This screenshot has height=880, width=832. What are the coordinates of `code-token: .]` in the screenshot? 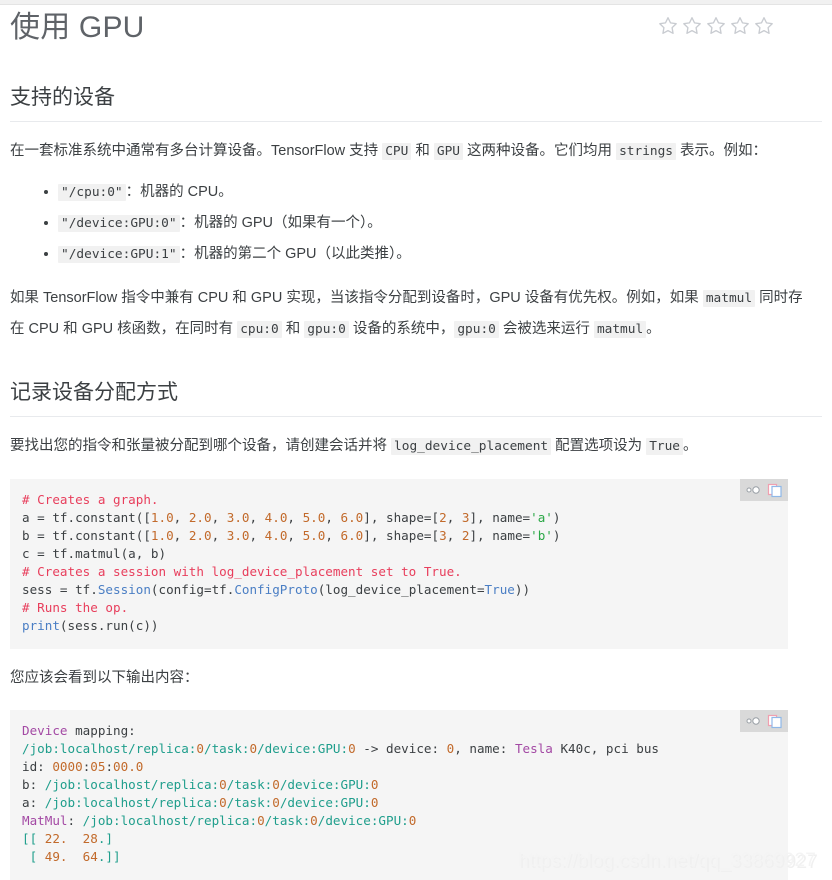 It's located at (105, 838).